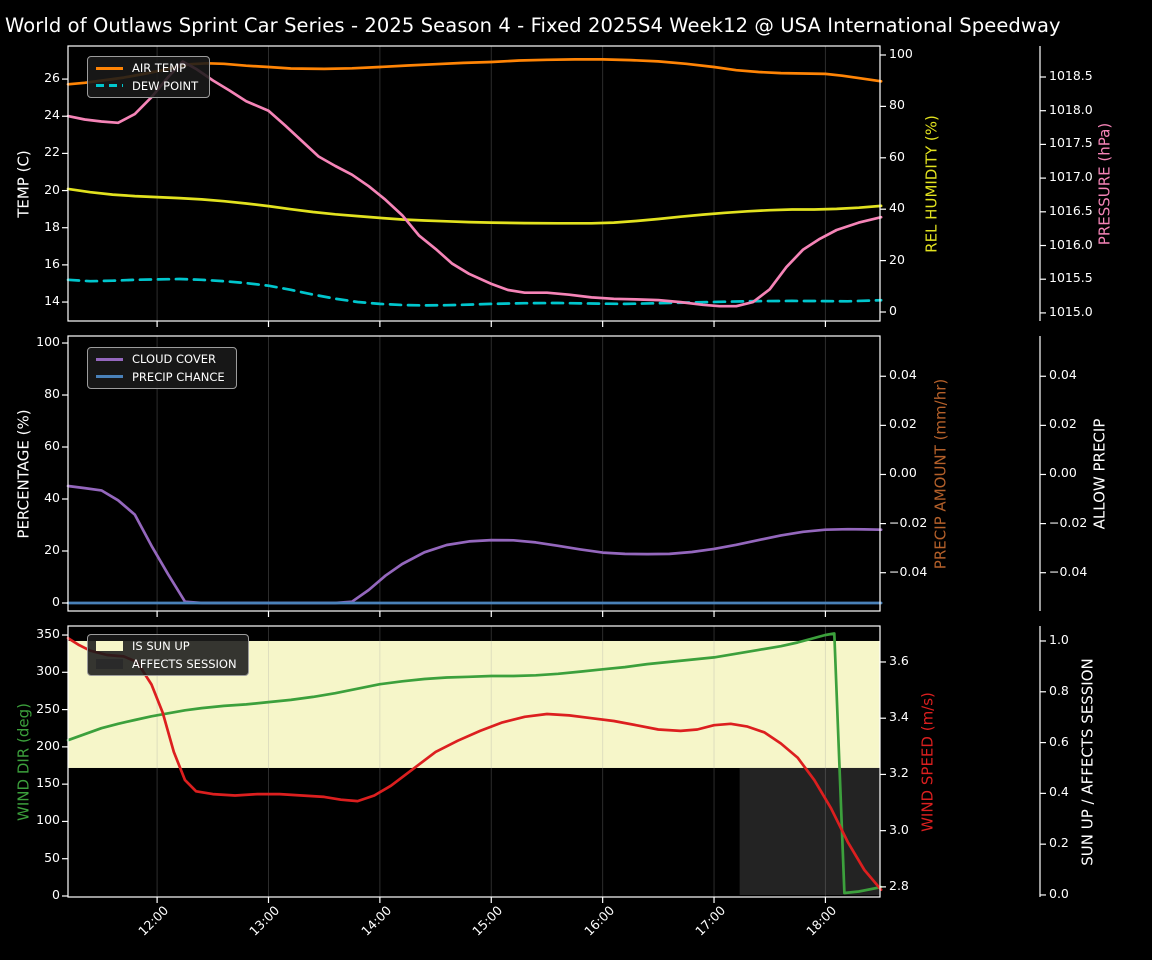  What do you see at coordinates (48, 783) in the screenshot?
I see `y-tick-label: 150` at bounding box center [48, 783].